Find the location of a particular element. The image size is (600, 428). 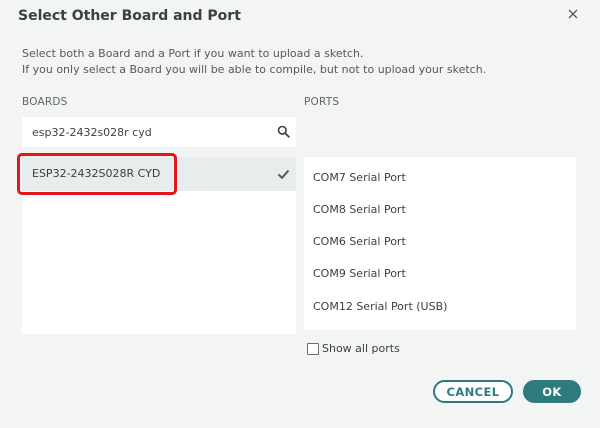

board-item: ESP32-2432S028R CYD is located at coordinates (159, 174).